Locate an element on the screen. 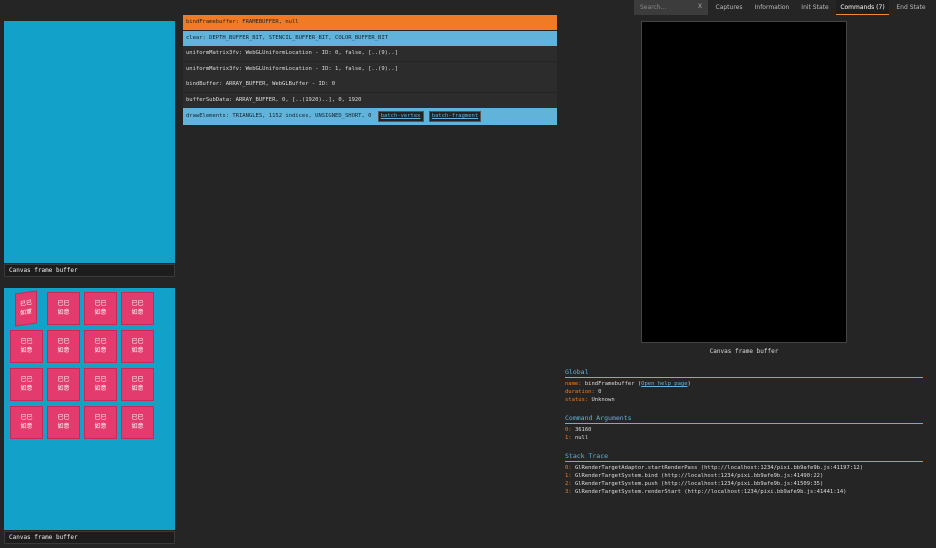  argument-value: 36160 is located at coordinates (583, 430).